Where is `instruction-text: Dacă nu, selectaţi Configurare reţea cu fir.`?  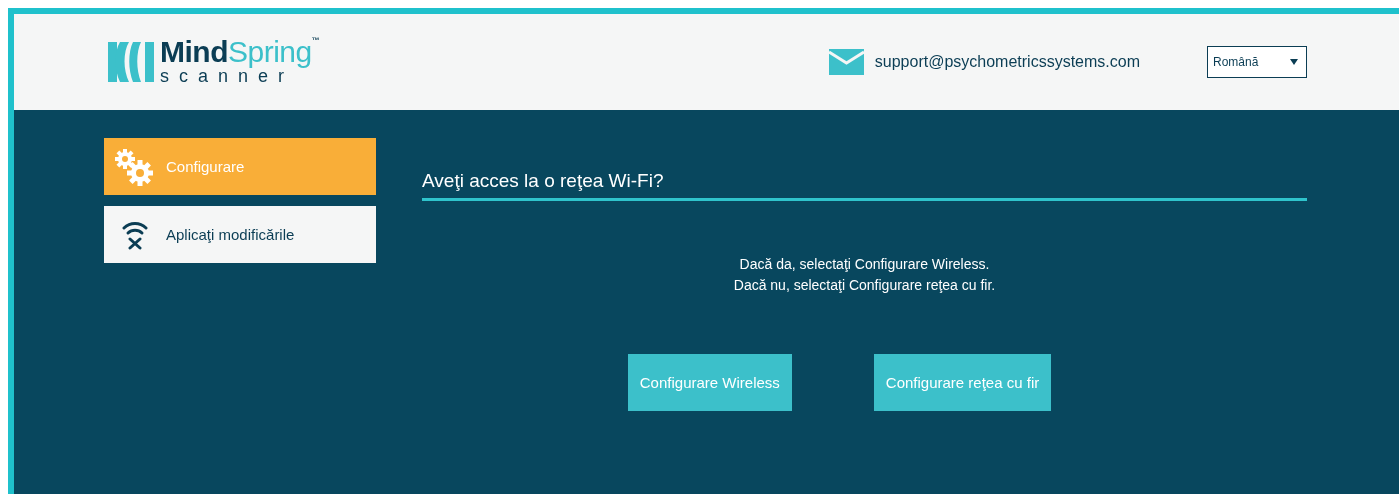
instruction-text: Dacă nu, selectaţi Configurare reţea cu fir. is located at coordinates (864, 285).